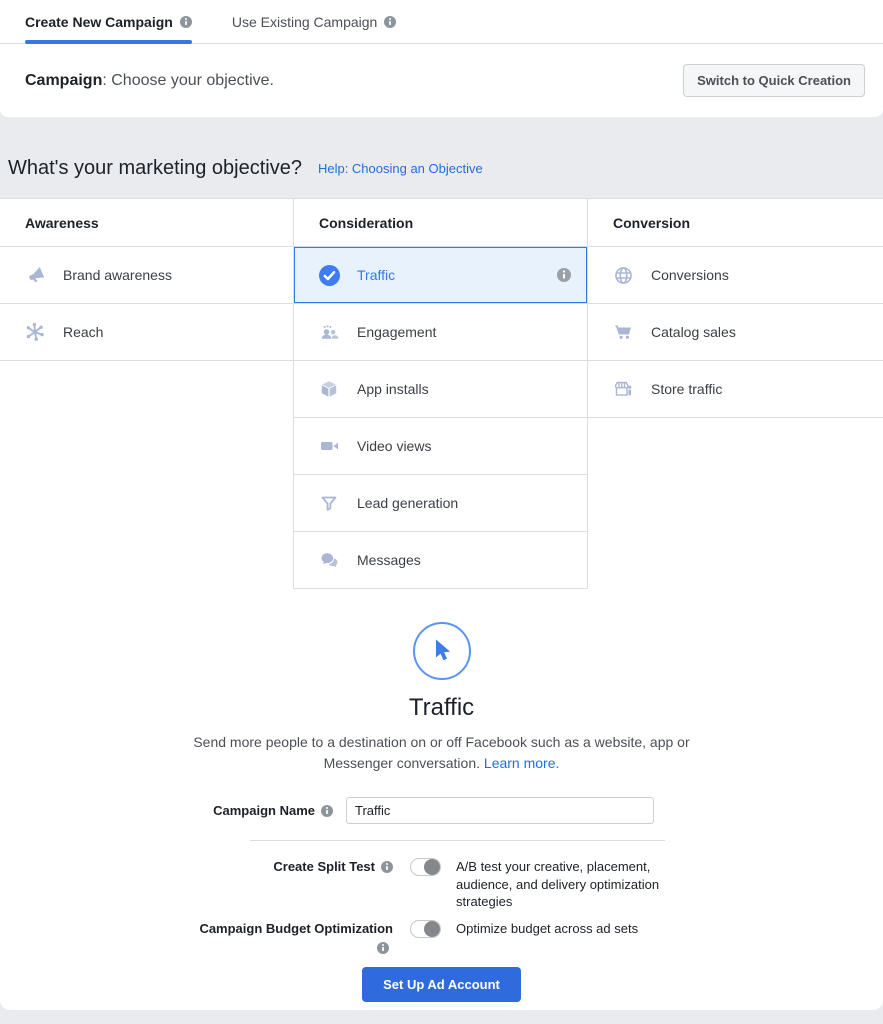  Describe the element at coordinates (330, 275) in the screenshot. I see `check-circle-icon` at that location.